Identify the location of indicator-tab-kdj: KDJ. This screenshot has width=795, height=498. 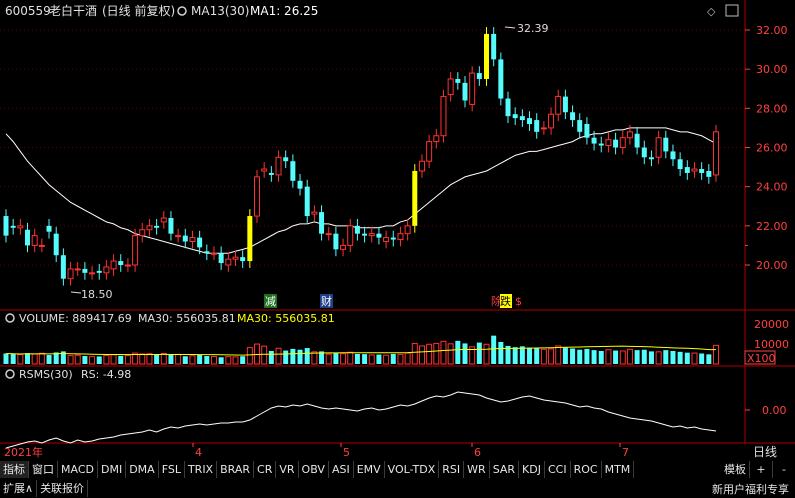
(532, 469).